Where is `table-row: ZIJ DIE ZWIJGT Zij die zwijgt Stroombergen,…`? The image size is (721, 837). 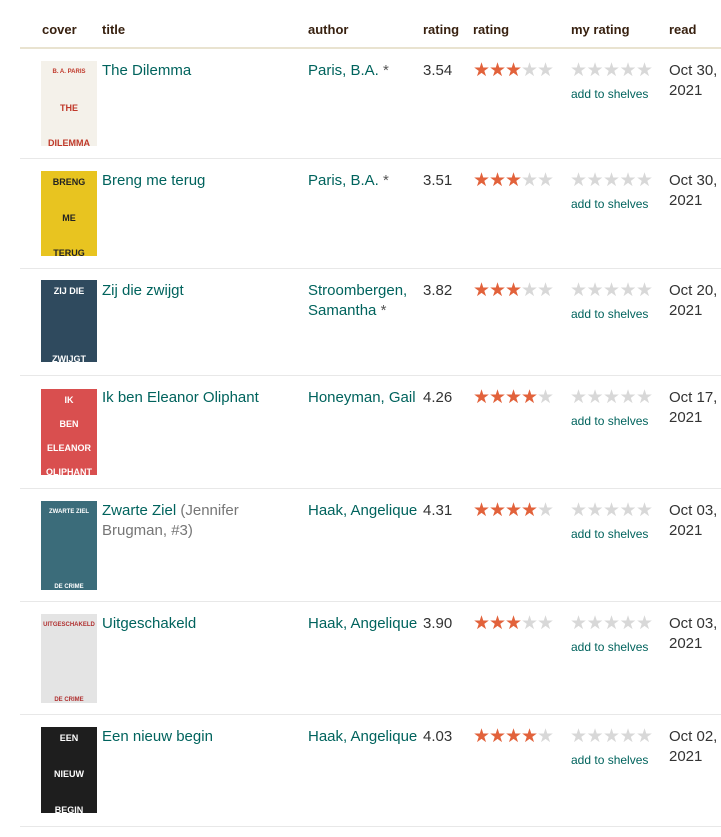 table-row: ZIJ DIE ZWIJGT Zij die zwijgt Stroombergen,… is located at coordinates (370, 322).